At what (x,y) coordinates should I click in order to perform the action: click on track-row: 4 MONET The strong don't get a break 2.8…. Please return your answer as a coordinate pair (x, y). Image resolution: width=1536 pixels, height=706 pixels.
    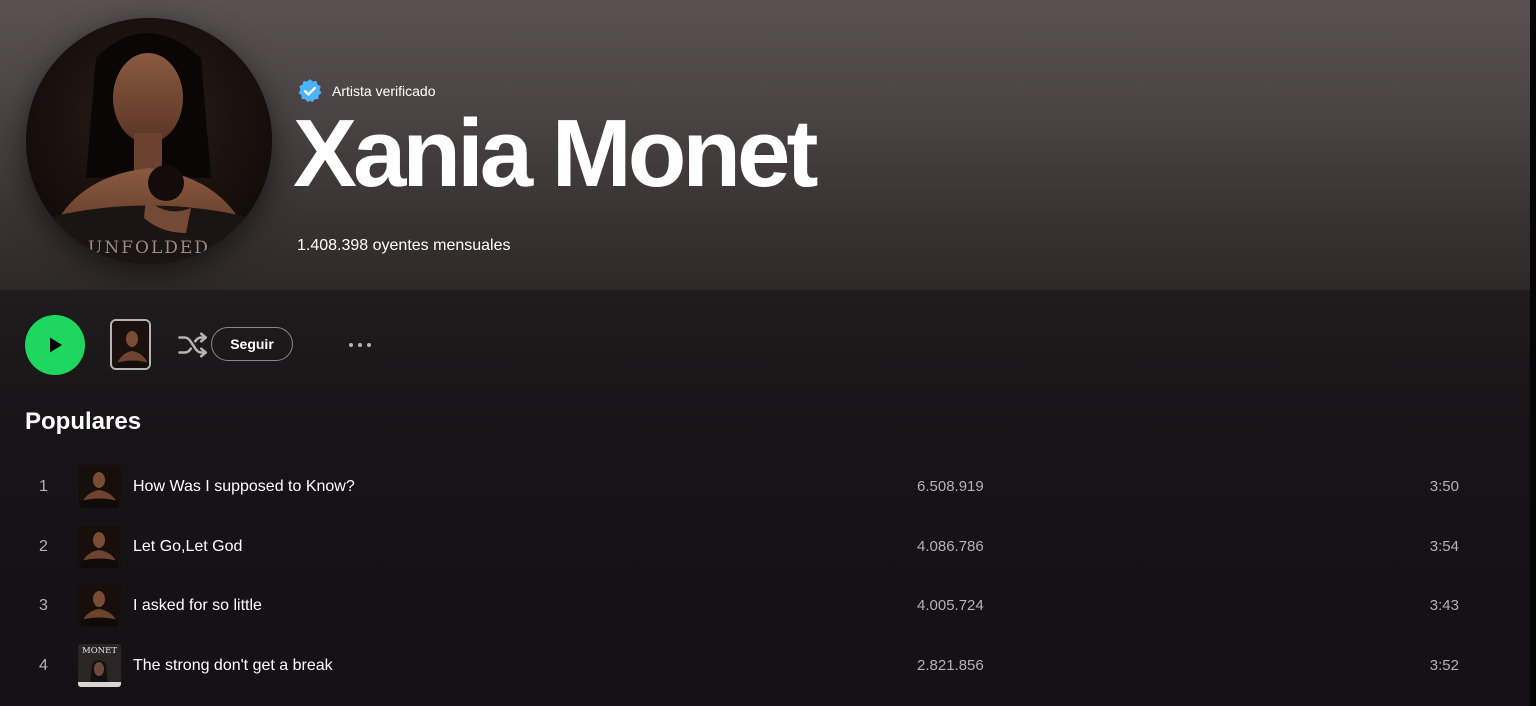
    Looking at the image, I should click on (755, 666).